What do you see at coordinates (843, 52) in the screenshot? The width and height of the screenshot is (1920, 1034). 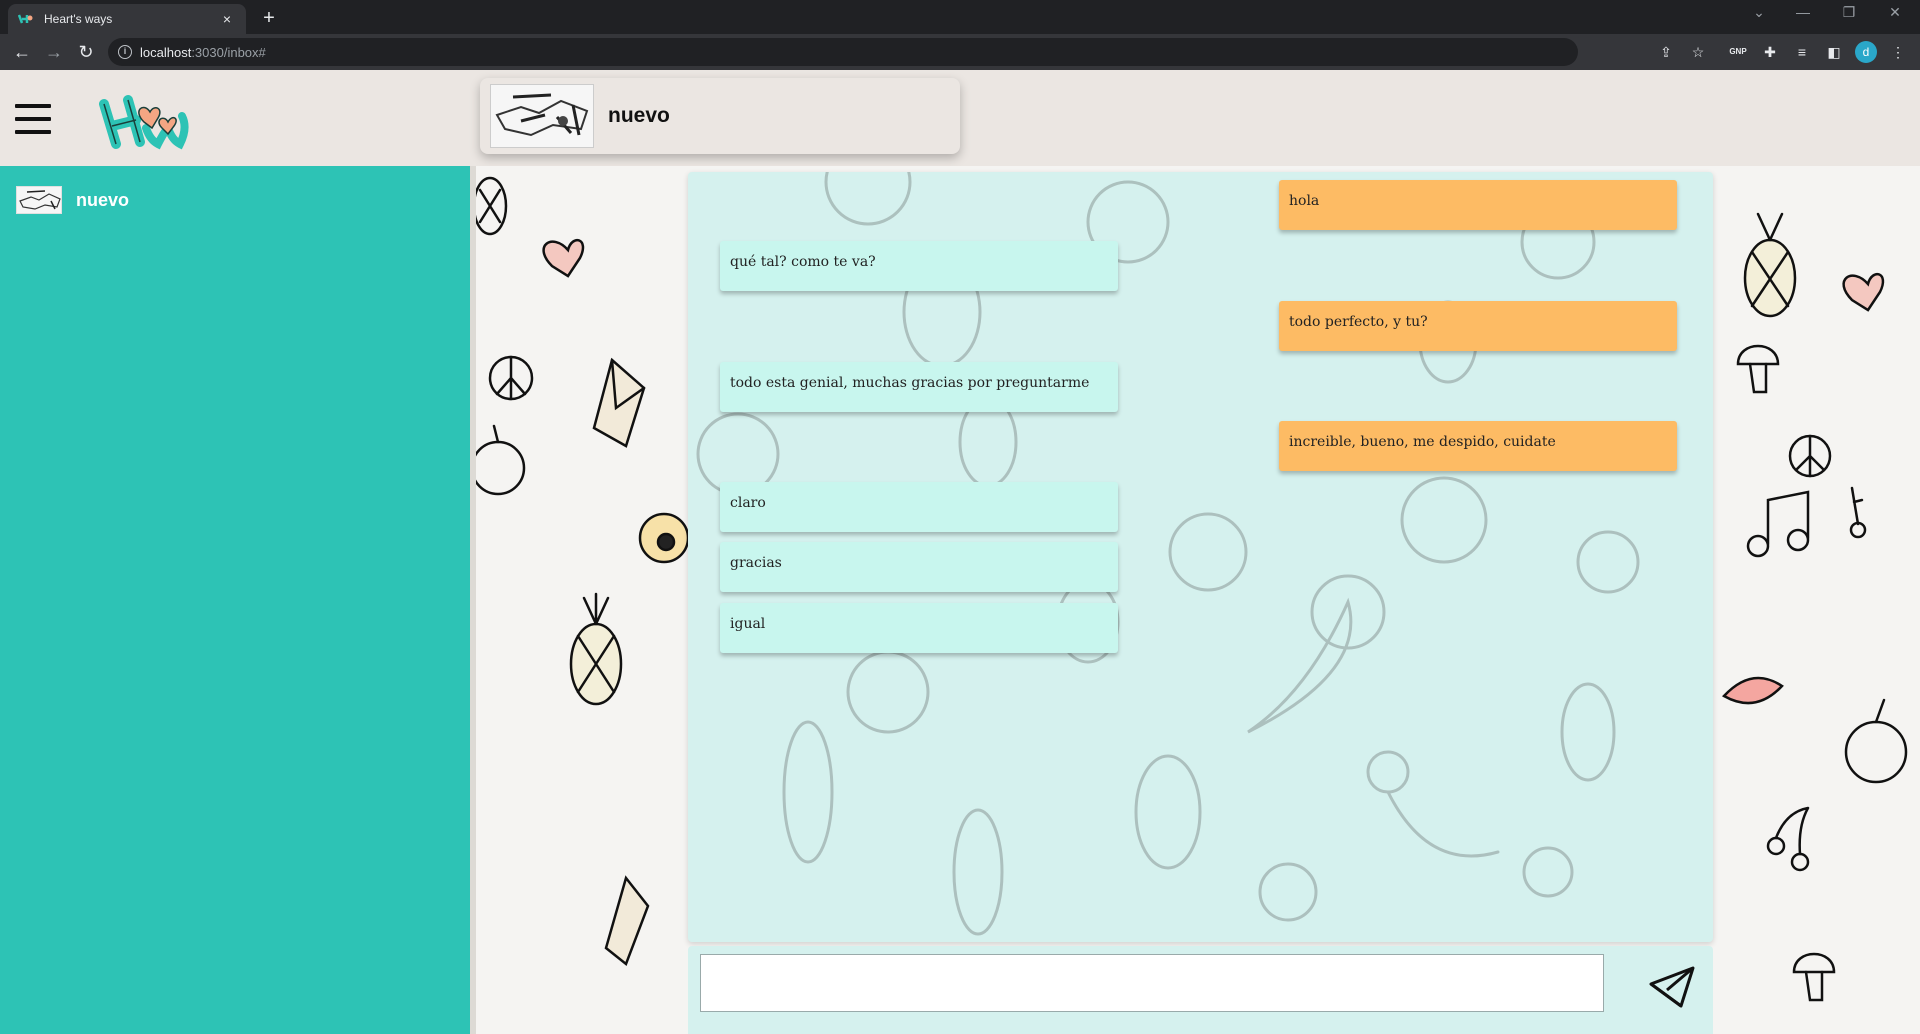 I see `address-bar: i localhost :3030/inbox#` at bounding box center [843, 52].